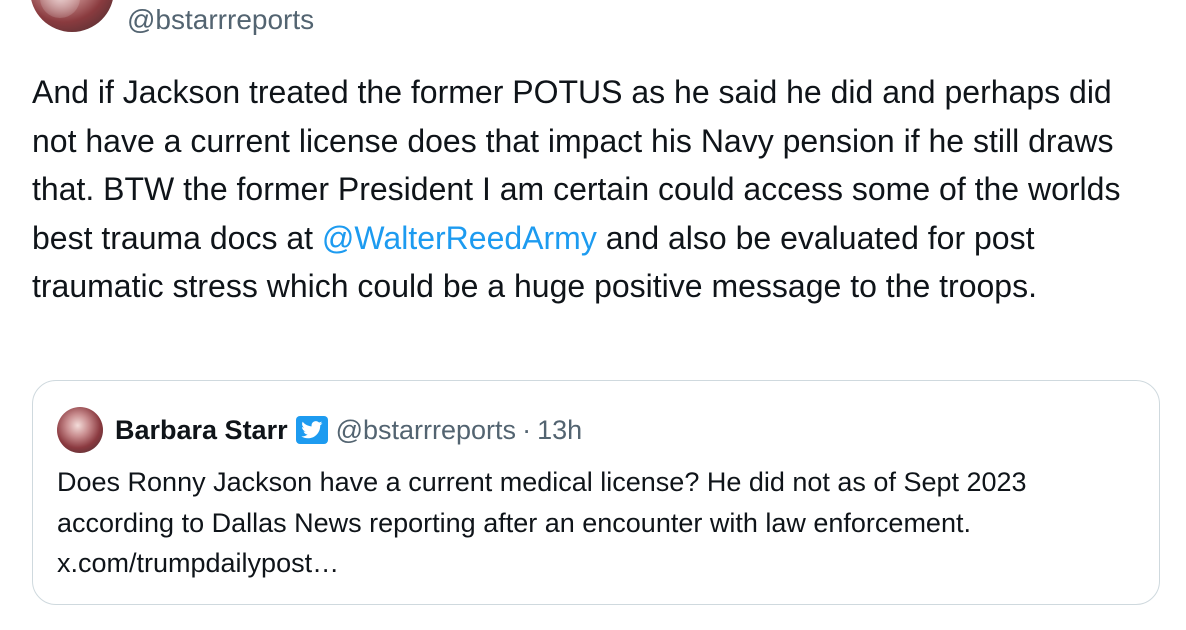 The image size is (1186, 630). Describe the element at coordinates (72, 16) in the screenshot. I see `author-avatar` at that location.